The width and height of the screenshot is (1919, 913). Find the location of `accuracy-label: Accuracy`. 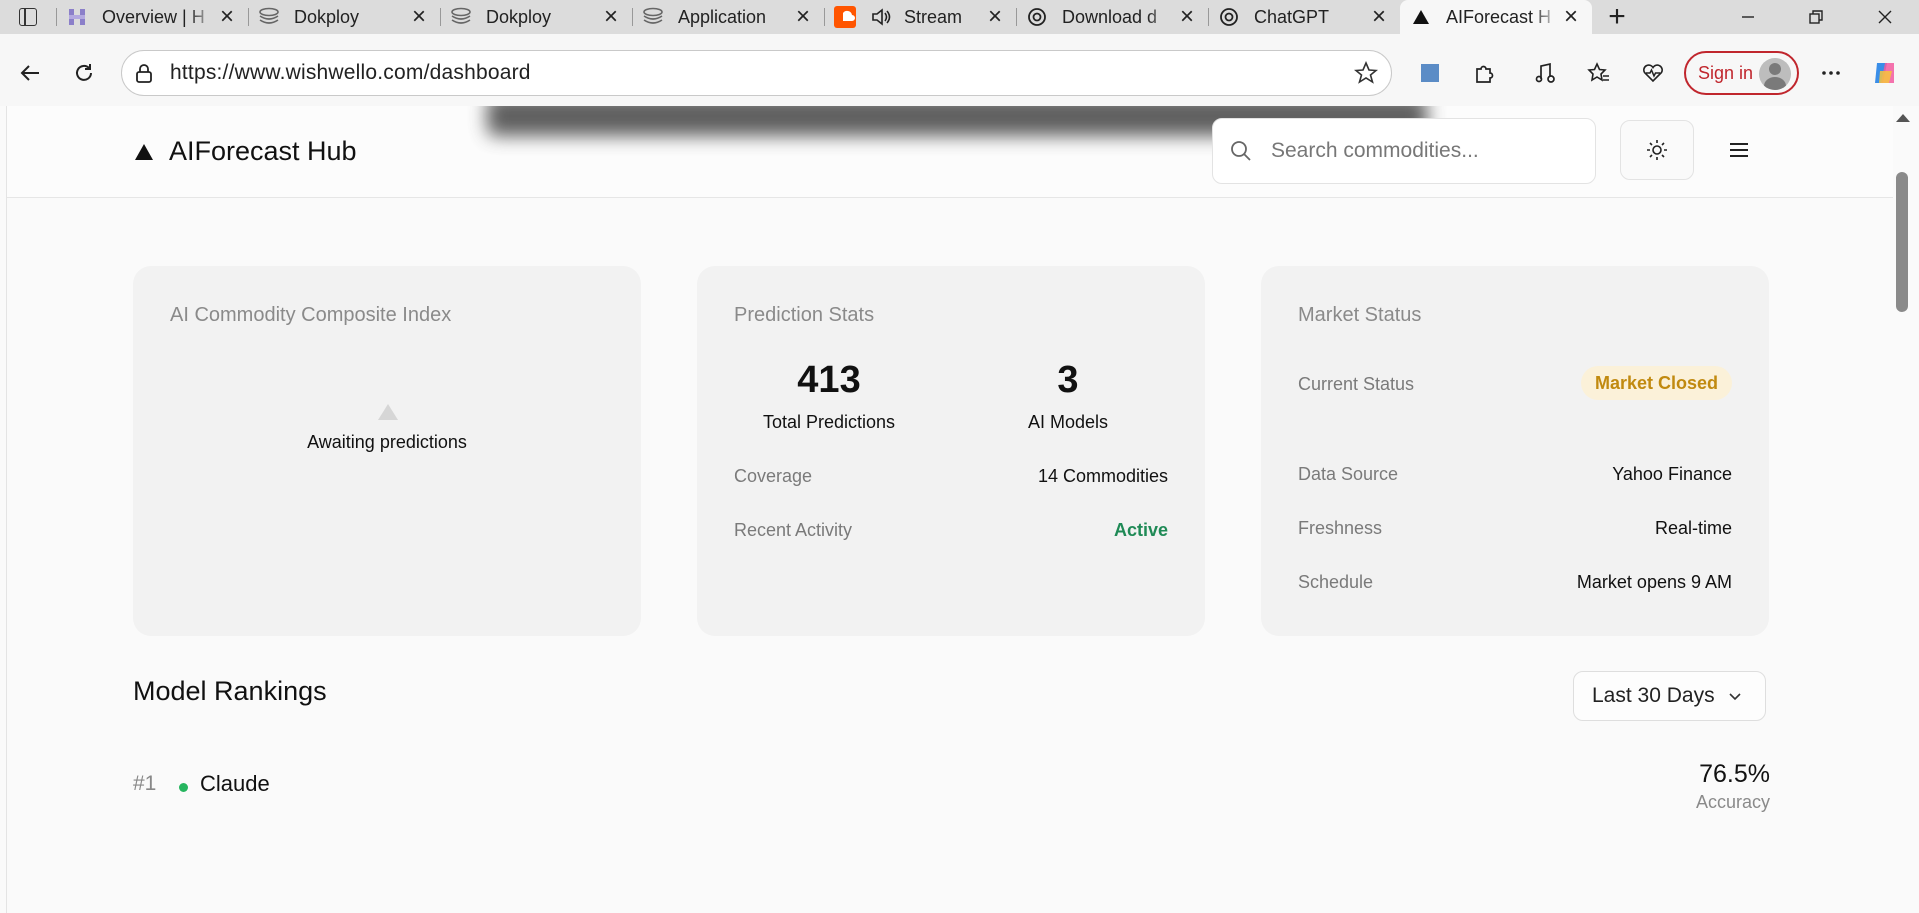

accuracy-label: Accuracy is located at coordinates (1732, 802).